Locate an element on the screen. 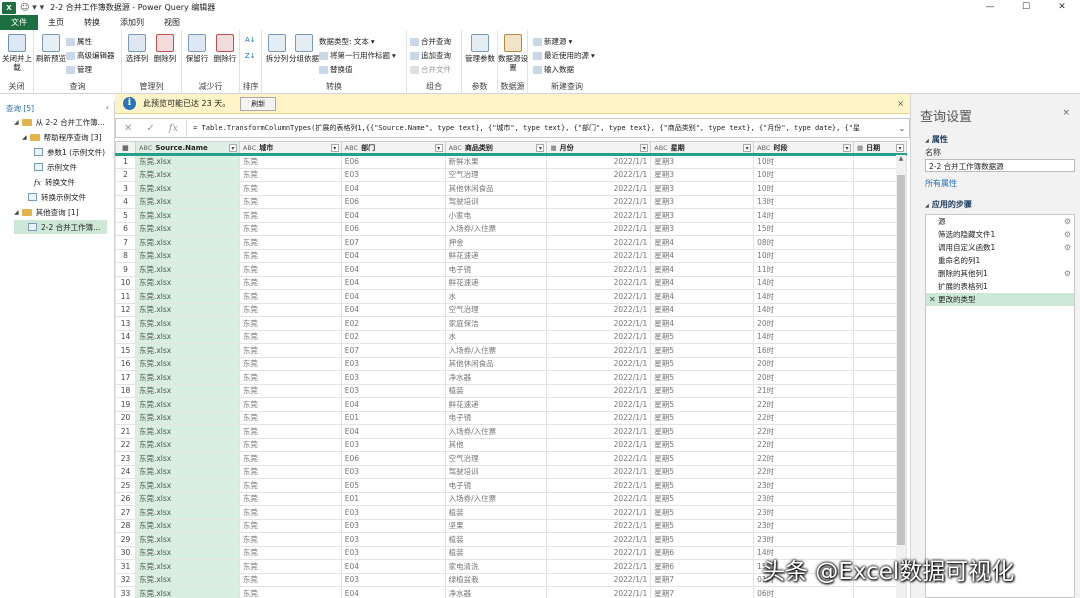 The image size is (1080, 598). row-number: 31 is located at coordinates (125, 566).